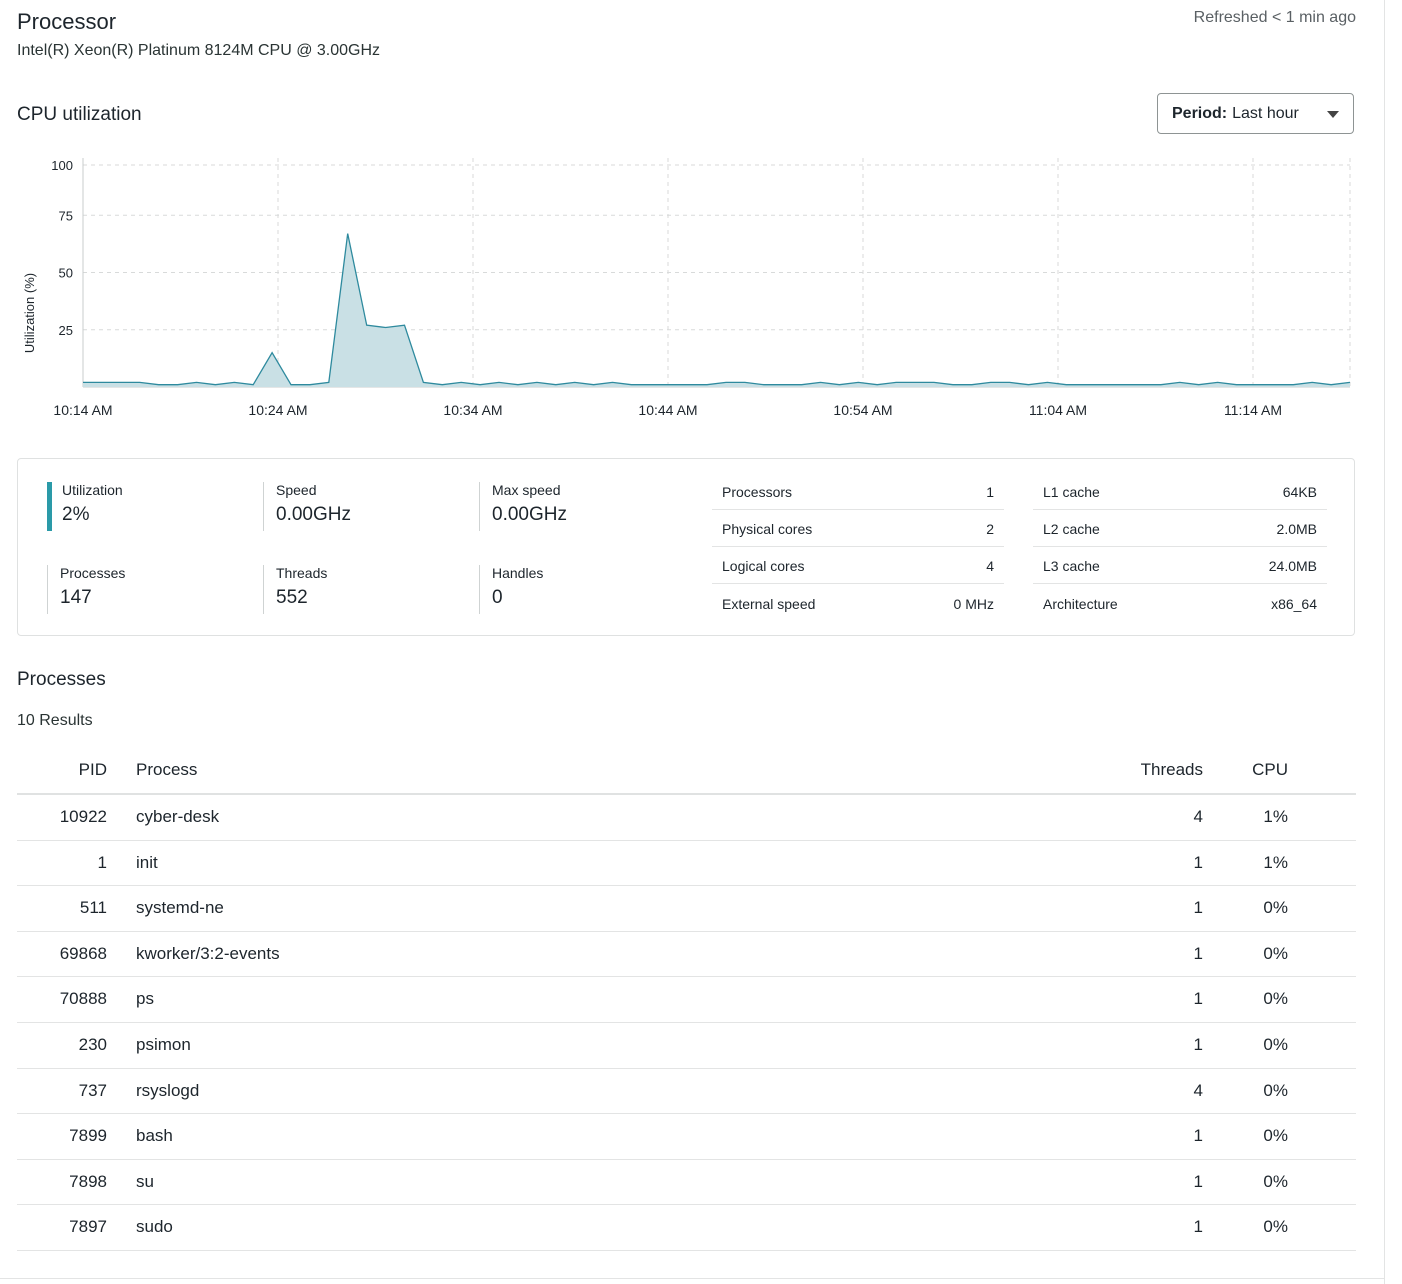 The height and width of the screenshot is (1284, 1402). I want to click on table-row: 70888 ps 1 0%, so click(686, 1000).